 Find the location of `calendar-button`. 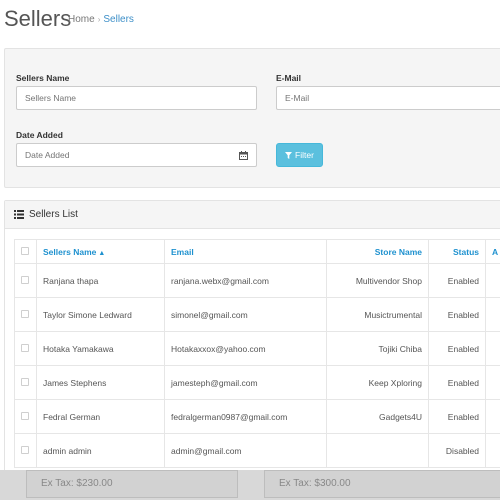

calendar-button is located at coordinates (244, 155).